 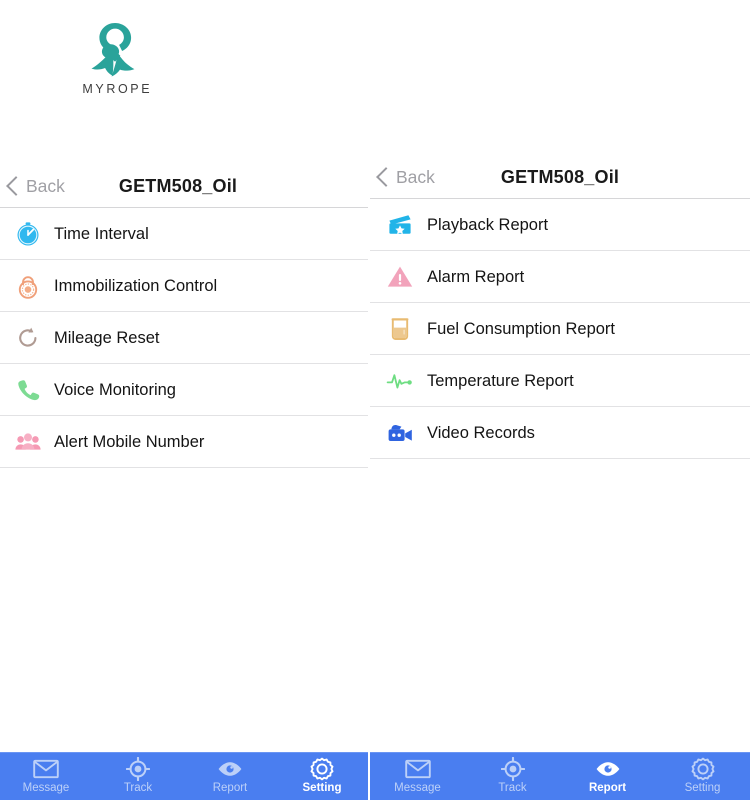 What do you see at coordinates (184, 234) in the screenshot?
I see `list-item-time-interval: Time Interval` at bounding box center [184, 234].